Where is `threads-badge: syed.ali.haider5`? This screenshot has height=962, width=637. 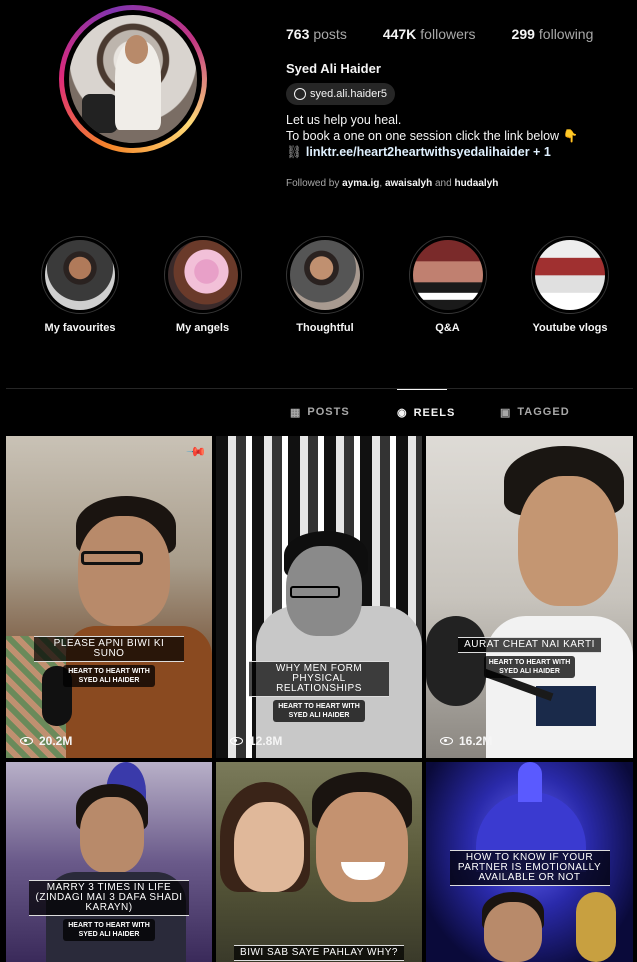
threads-badge: syed.ali.haider5 is located at coordinates (341, 94).